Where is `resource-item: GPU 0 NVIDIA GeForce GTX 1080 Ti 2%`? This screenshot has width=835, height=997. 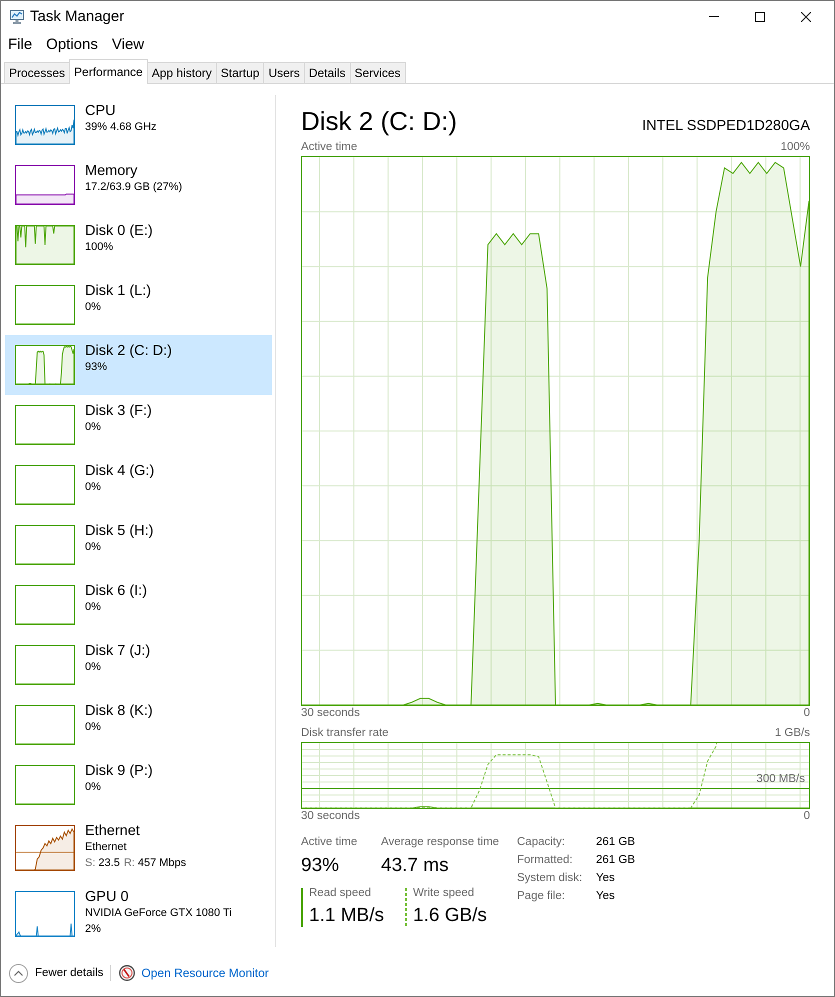
resource-item: GPU 0 NVIDIA GeForce GTX 1080 Ti 2% is located at coordinates (138, 914).